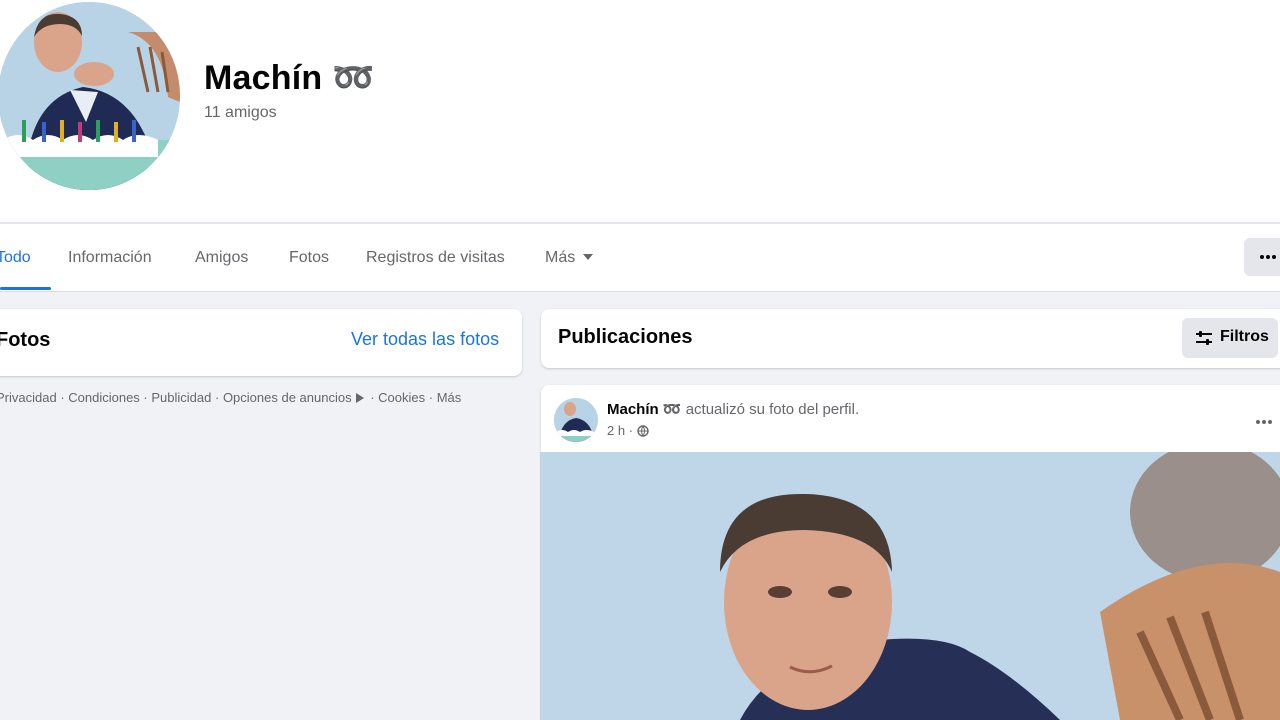 The height and width of the screenshot is (720, 1280). What do you see at coordinates (309, 258) in the screenshot?
I see `tab-fotos: Fotos` at bounding box center [309, 258].